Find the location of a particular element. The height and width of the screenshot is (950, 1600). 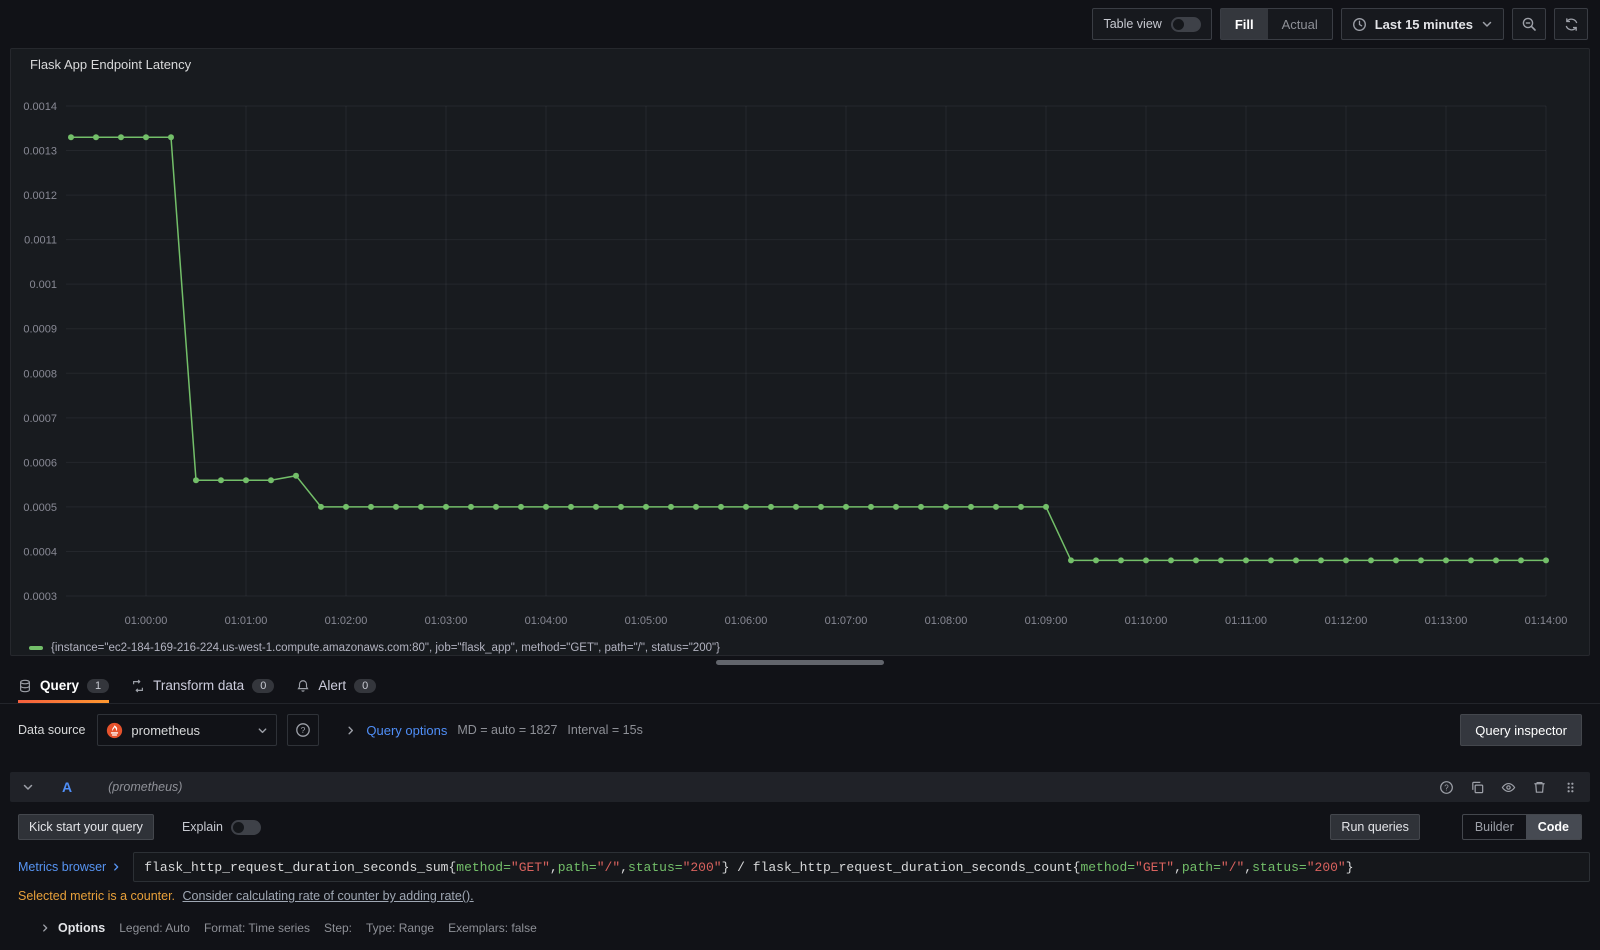

table-view-label: Table view is located at coordinates (1132, 24).